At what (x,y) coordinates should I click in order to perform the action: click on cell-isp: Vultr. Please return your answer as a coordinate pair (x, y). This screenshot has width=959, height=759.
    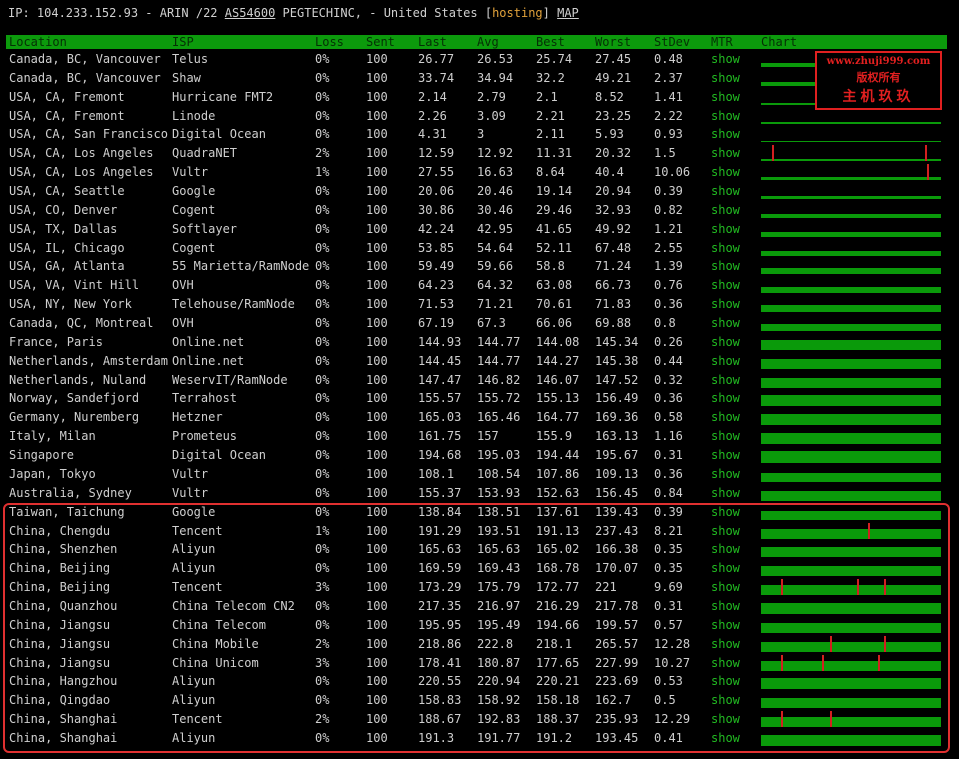
    Looking at the image, I should click on (190, 473).